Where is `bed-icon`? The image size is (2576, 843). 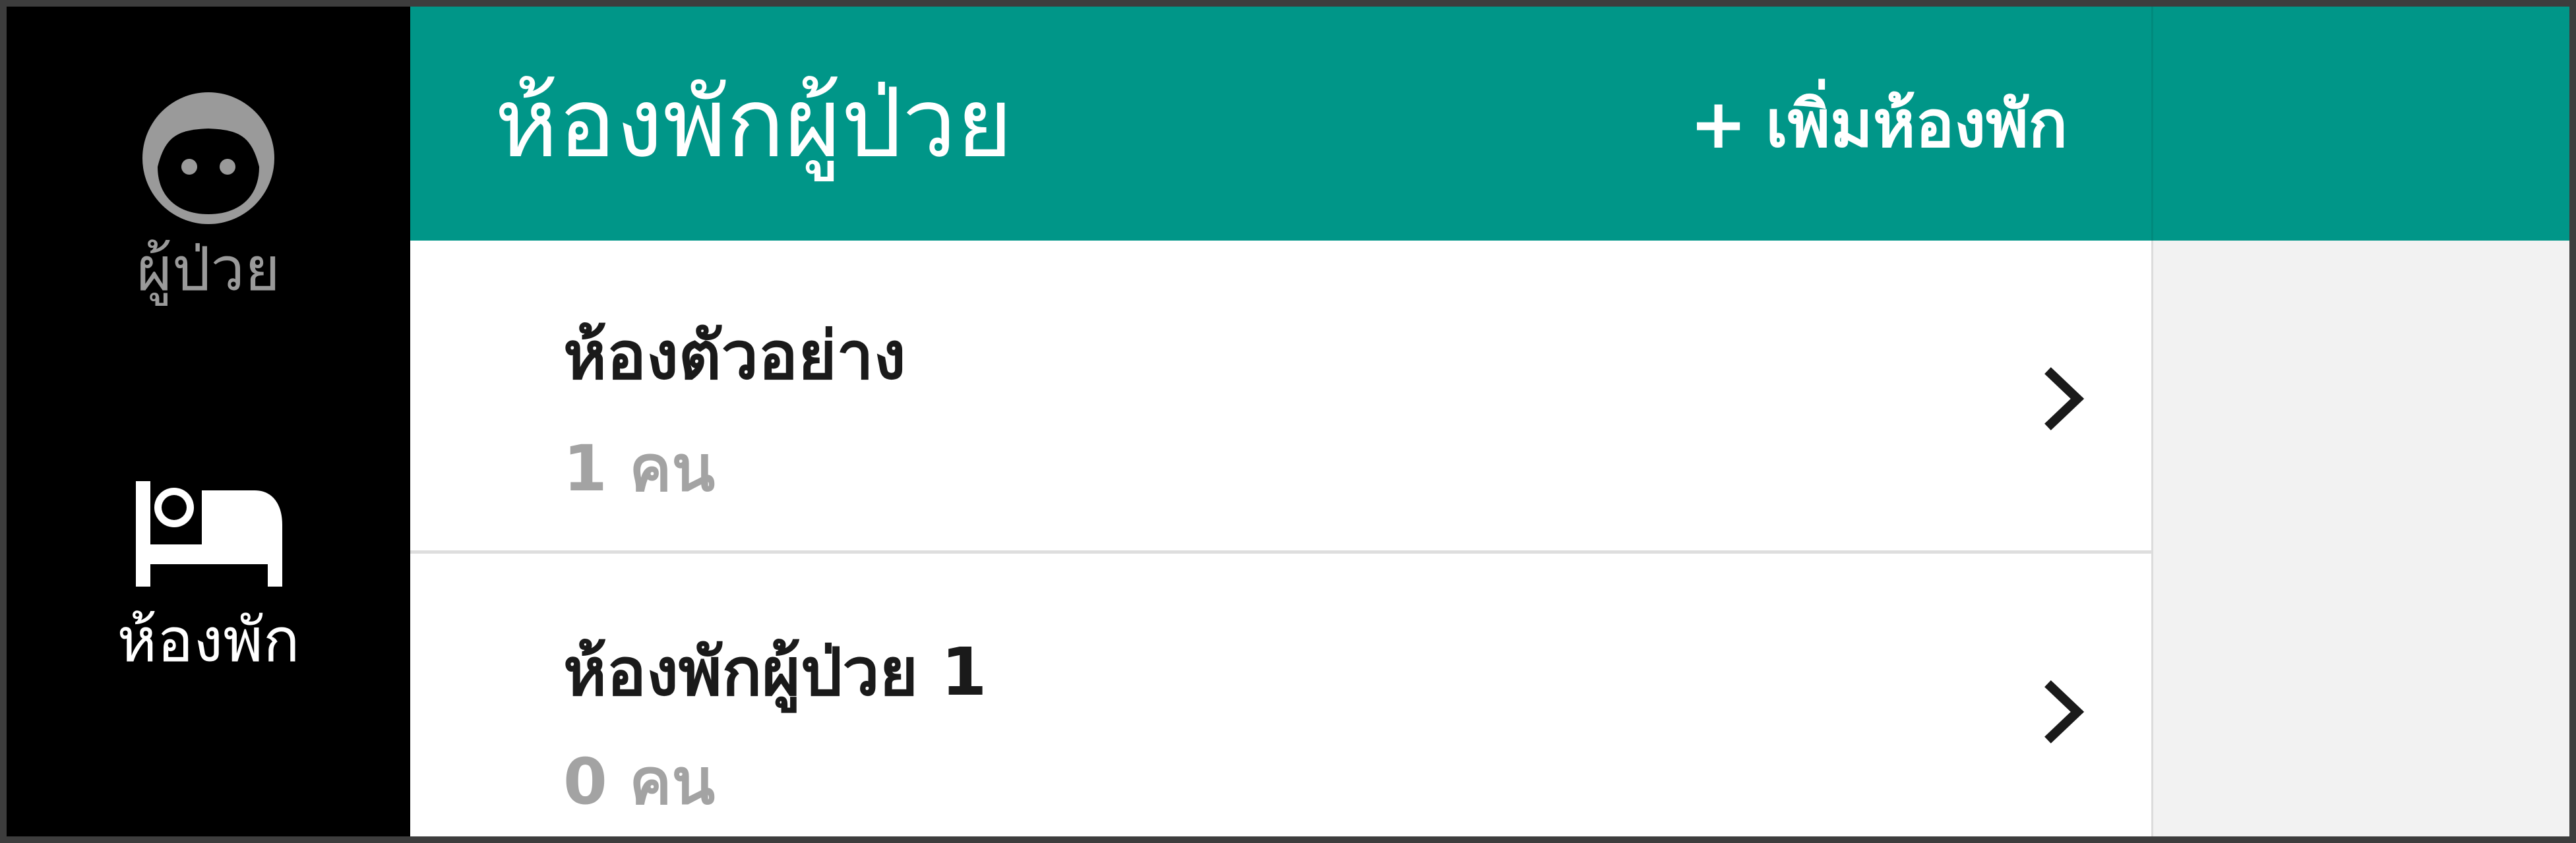 bed-icon is located at coordinates (208, 534).